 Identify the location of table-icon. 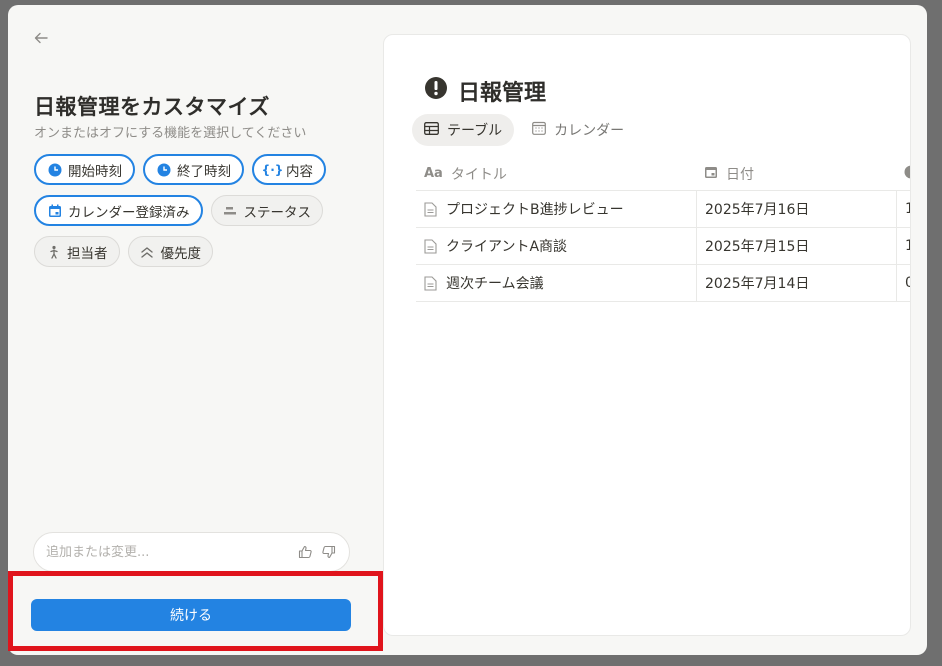
(431, 130).